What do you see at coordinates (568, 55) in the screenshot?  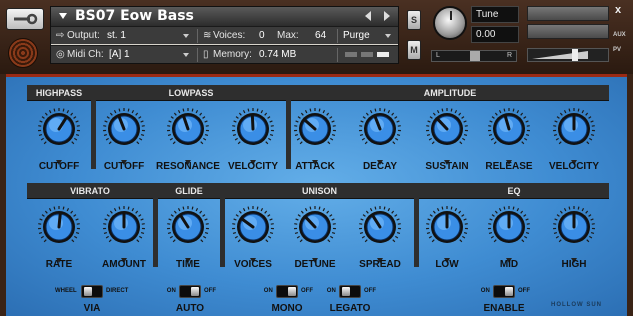 I see `volume-slider` at bounding box center [568, 55].